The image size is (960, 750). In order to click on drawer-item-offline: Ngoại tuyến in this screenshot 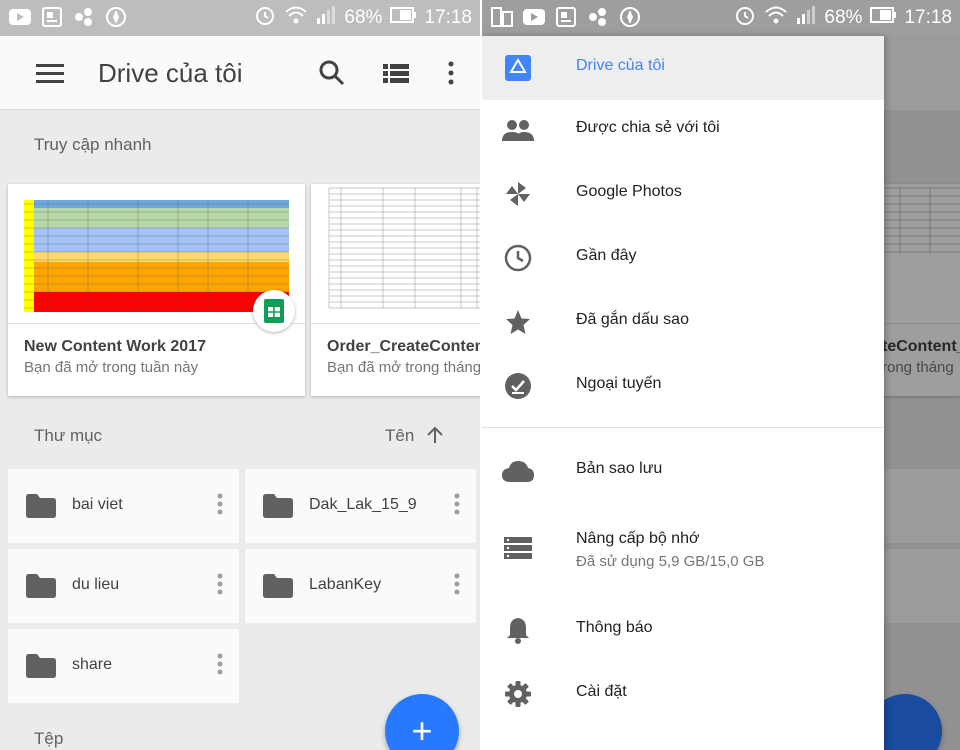, I will do `click(683, 386)`.